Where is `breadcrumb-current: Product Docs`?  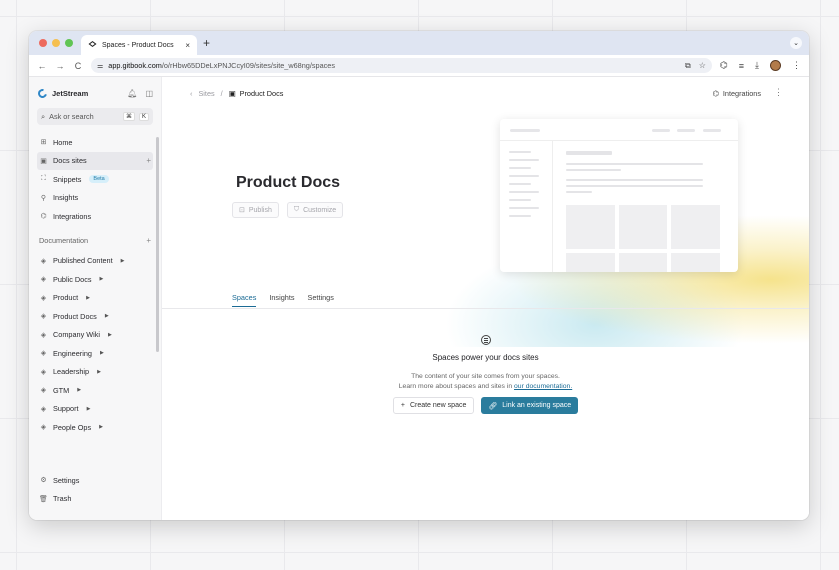
breadcrumb-current: Product Docs is located at coordinates (261, 93).